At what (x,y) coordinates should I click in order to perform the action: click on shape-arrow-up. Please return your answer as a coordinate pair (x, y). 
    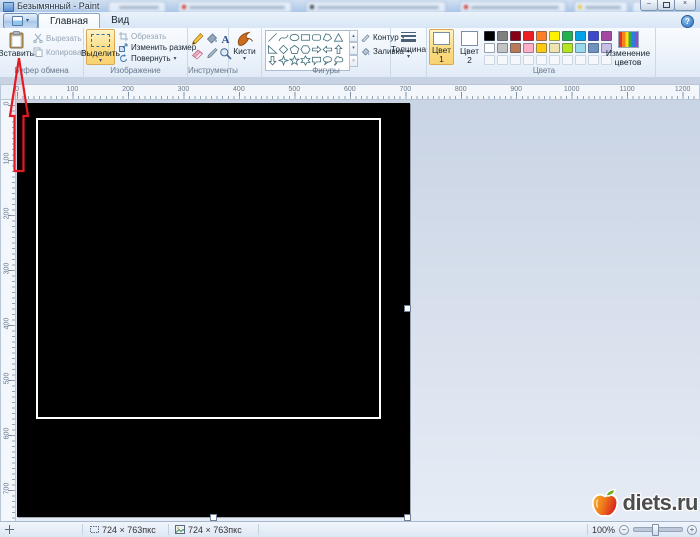
    Looking at the image, I should click on (338, 50).